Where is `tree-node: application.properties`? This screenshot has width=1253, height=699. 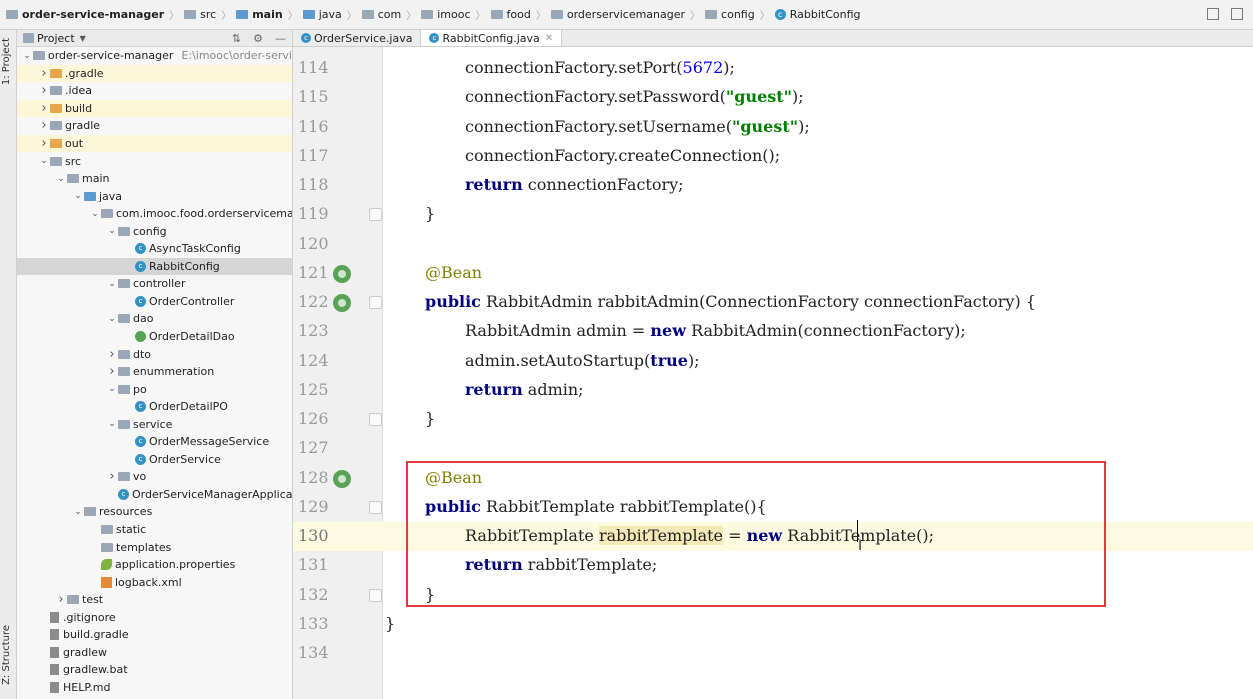 tree-node: application.properties is located at coordinates (154, 565).